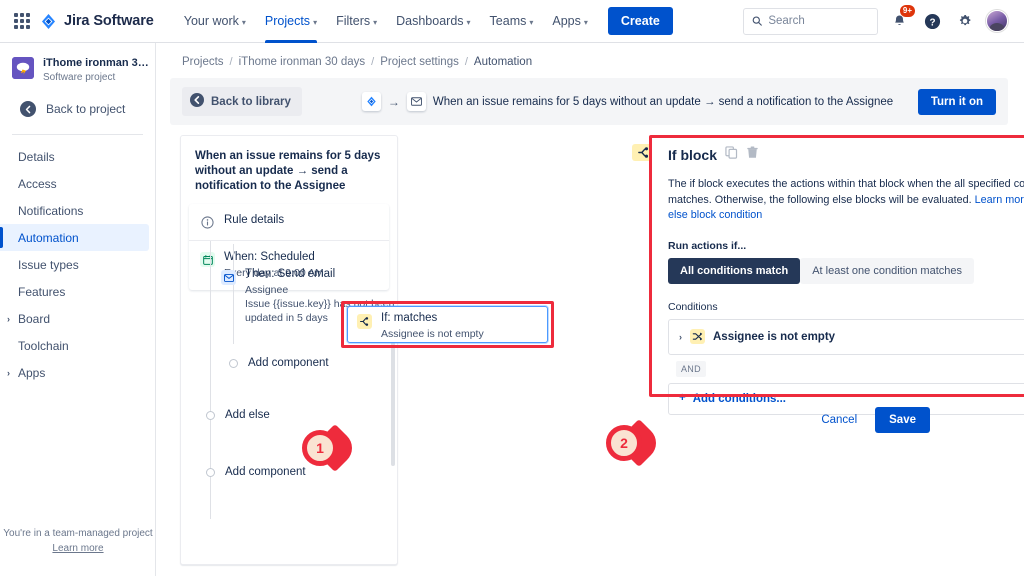 This screenshot has height=576, width=1024. What do you see at coordinates (287, 20) in the screenshot?
I see `nav-item-label: Projects` at bounding box center [287, 20].